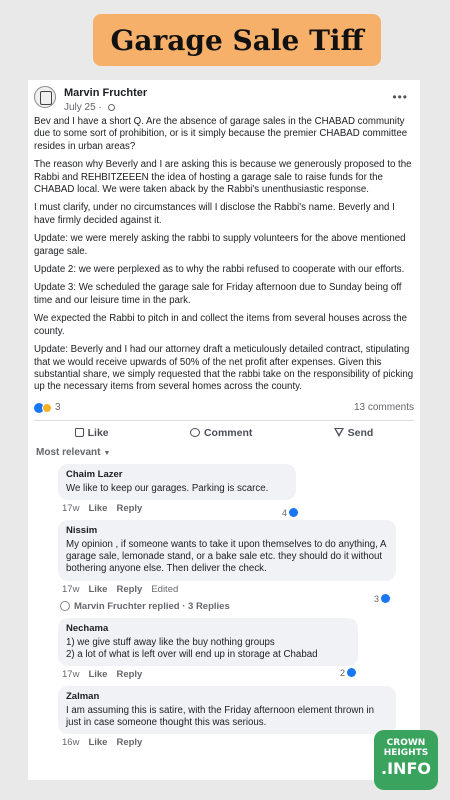 This screenshot has width=450, height=800. Describe the element at coordinates (105, 99) in the screenshot. I see `author-block: Marvin Fruchter July 25 ·` at that location.